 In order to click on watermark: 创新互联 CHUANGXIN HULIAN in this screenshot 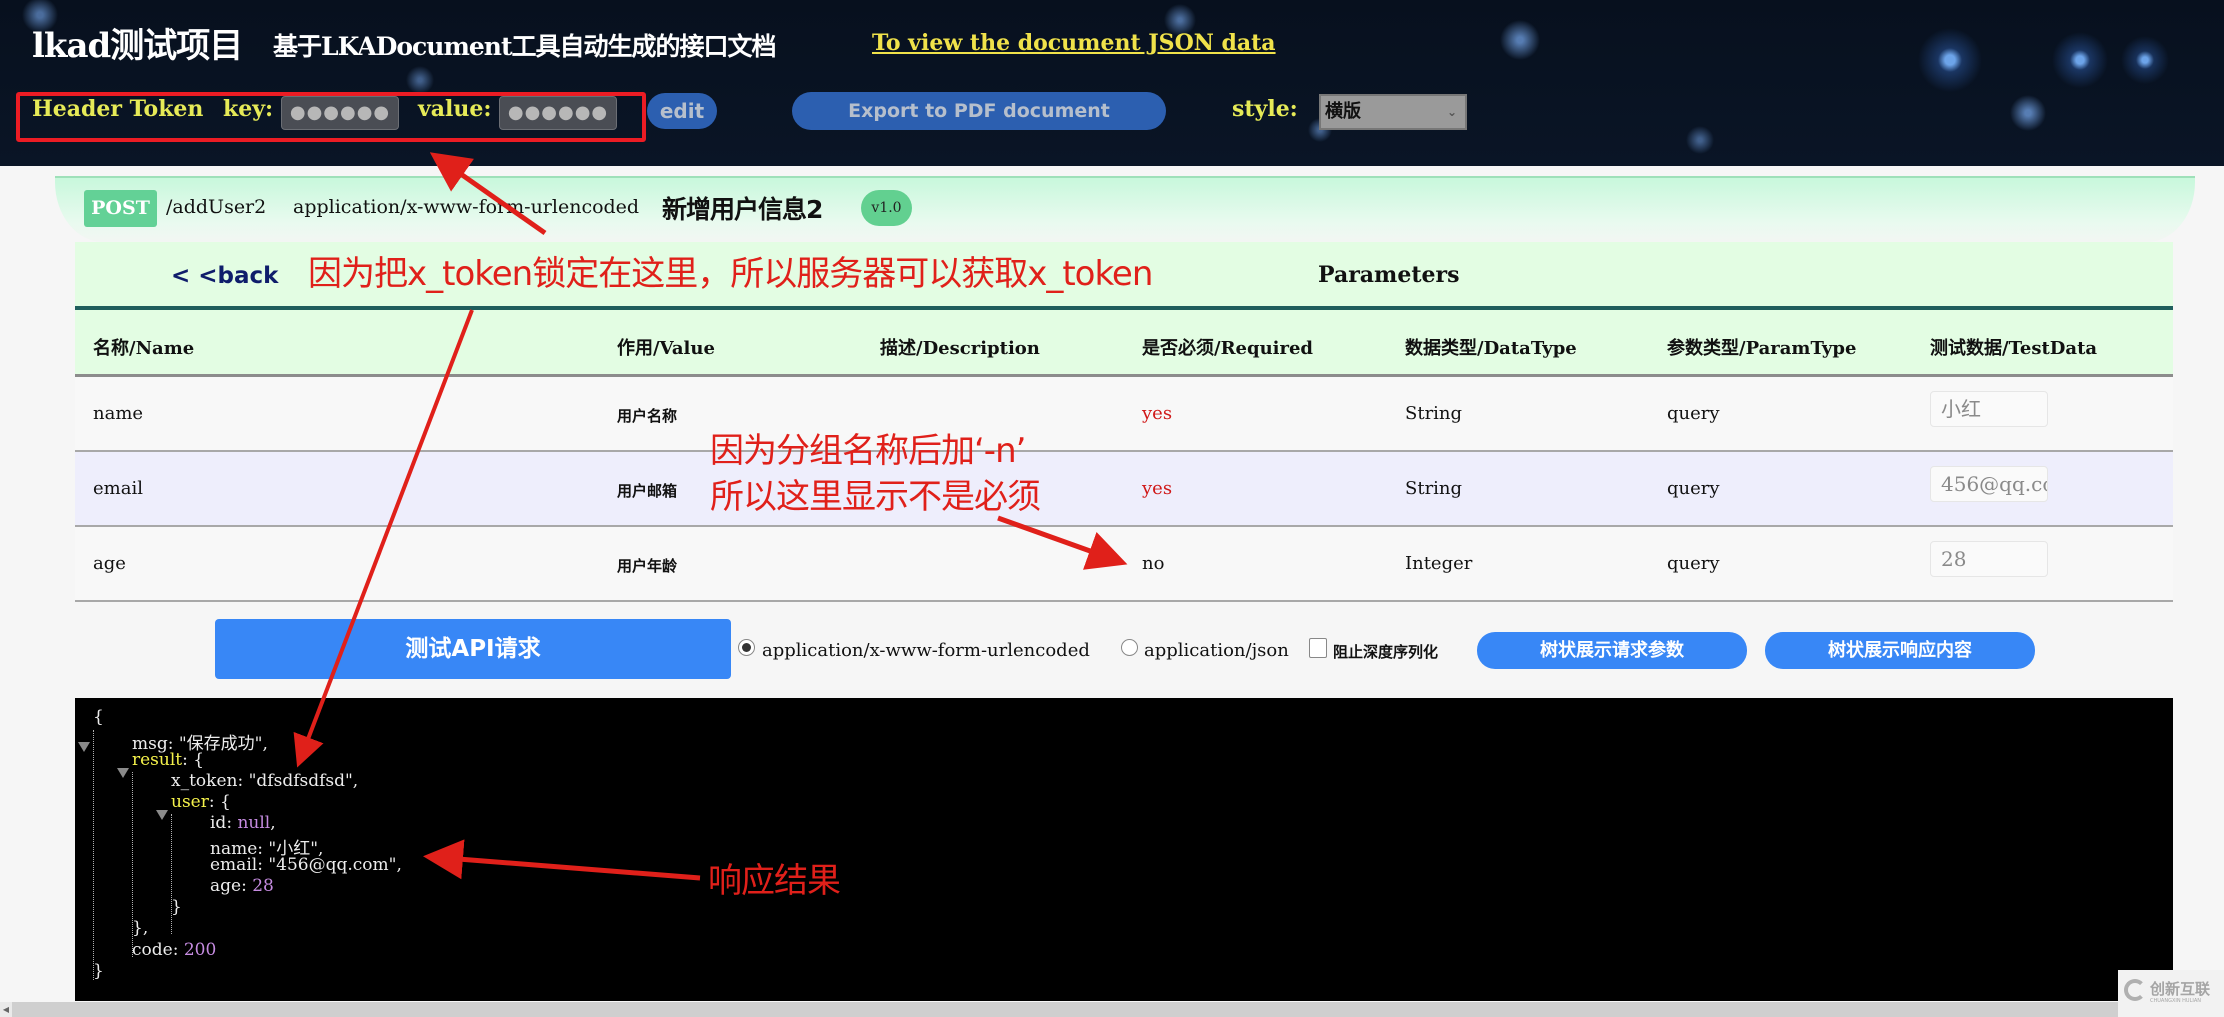, I will do `click(2171, 993)`.